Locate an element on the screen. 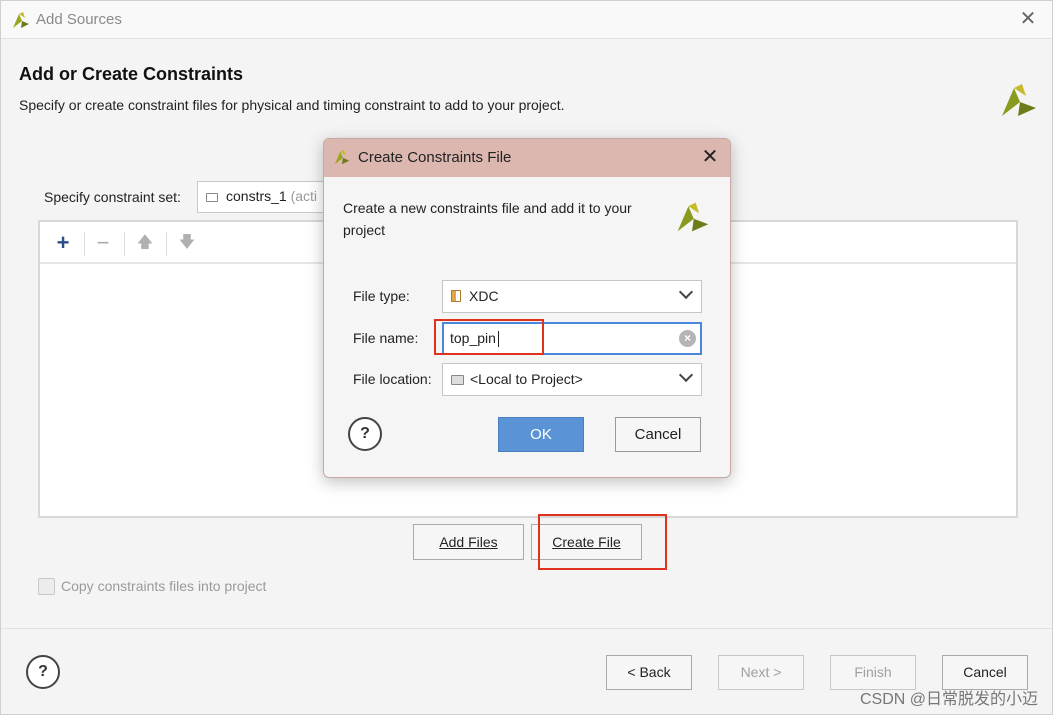 The image size is (1053, 715). dialog-titlebar: Create Constraints File ✕ is located at coordinates (527, 158).